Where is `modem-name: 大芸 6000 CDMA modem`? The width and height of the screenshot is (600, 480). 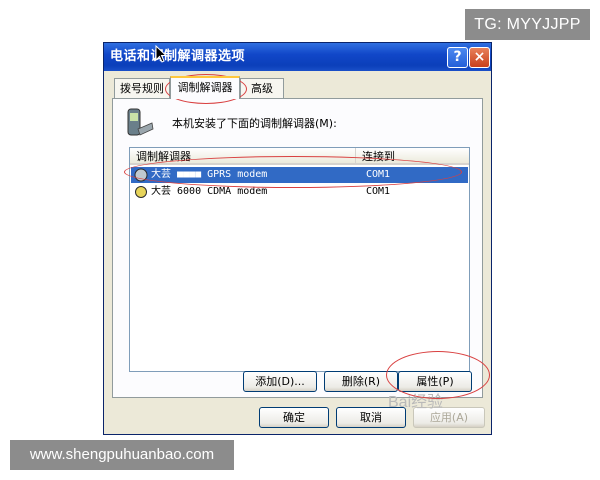 modem-name: 大芸 6000 CDMA modem is located at coordinates (209, 191).